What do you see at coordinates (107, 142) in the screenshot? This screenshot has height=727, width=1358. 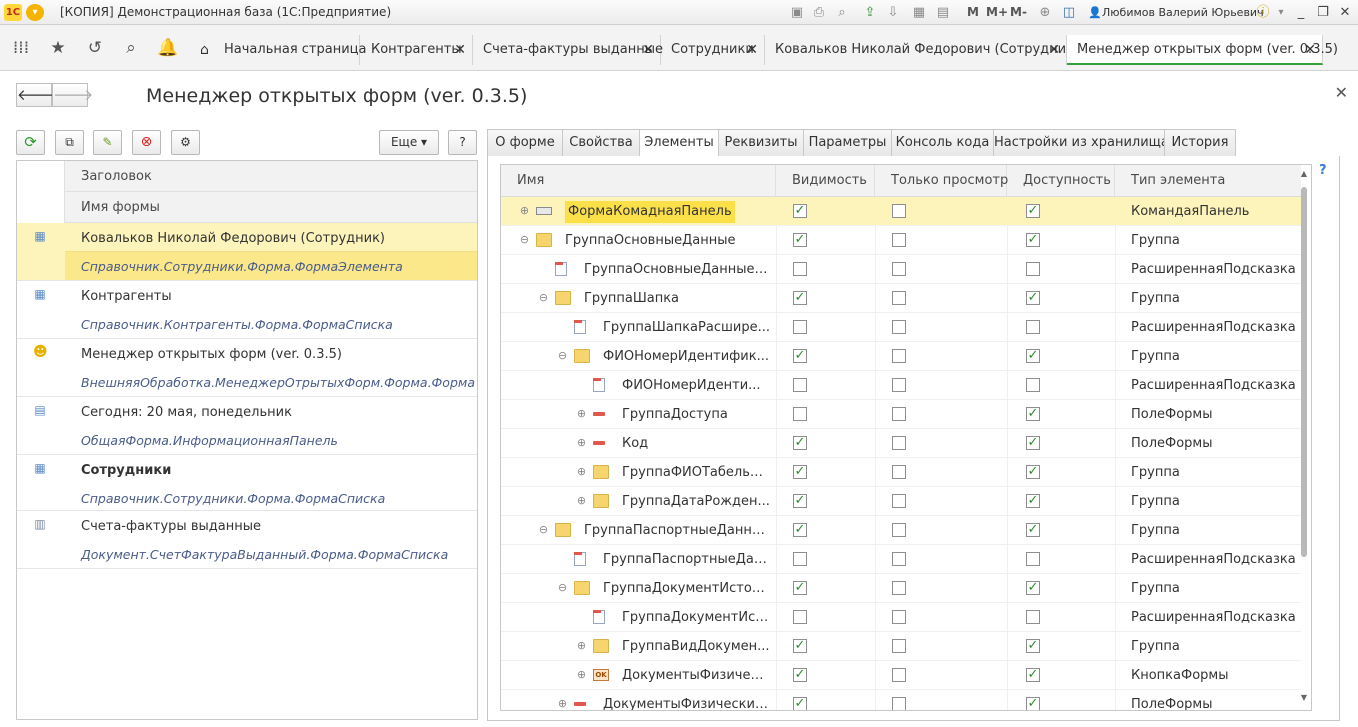 I see `edit-button: ✎` at bounding box center [107, 142].